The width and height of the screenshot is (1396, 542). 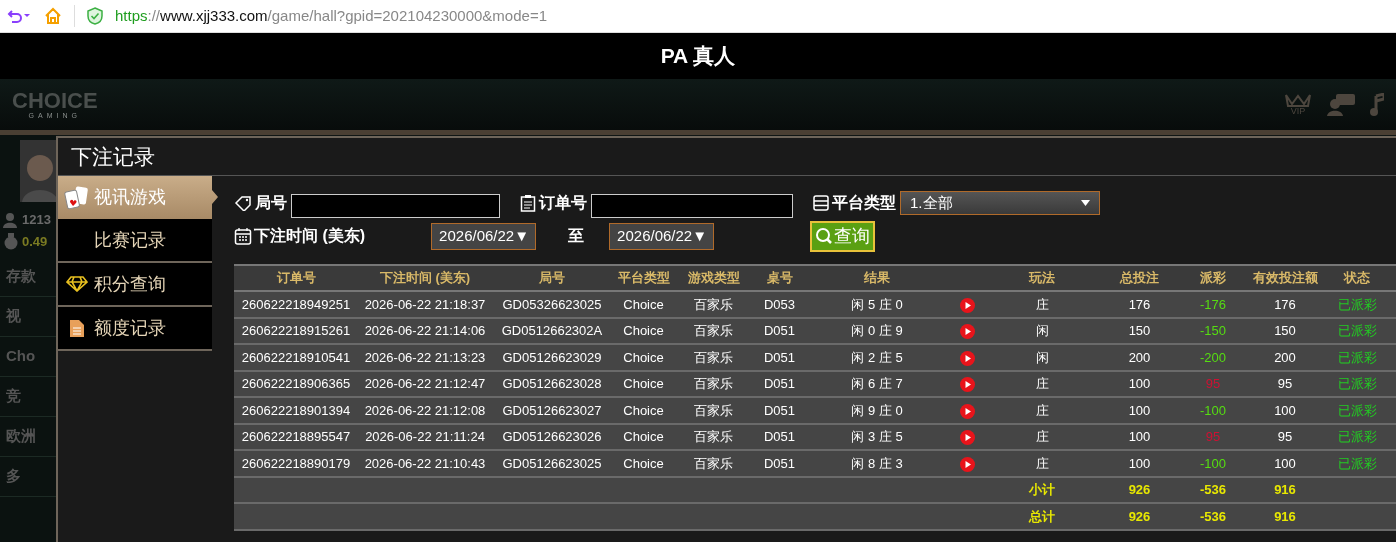 What do you see at coordinates (824, 236) in the screenshot?
I see `search-icon` at bounding box center [824, 236].